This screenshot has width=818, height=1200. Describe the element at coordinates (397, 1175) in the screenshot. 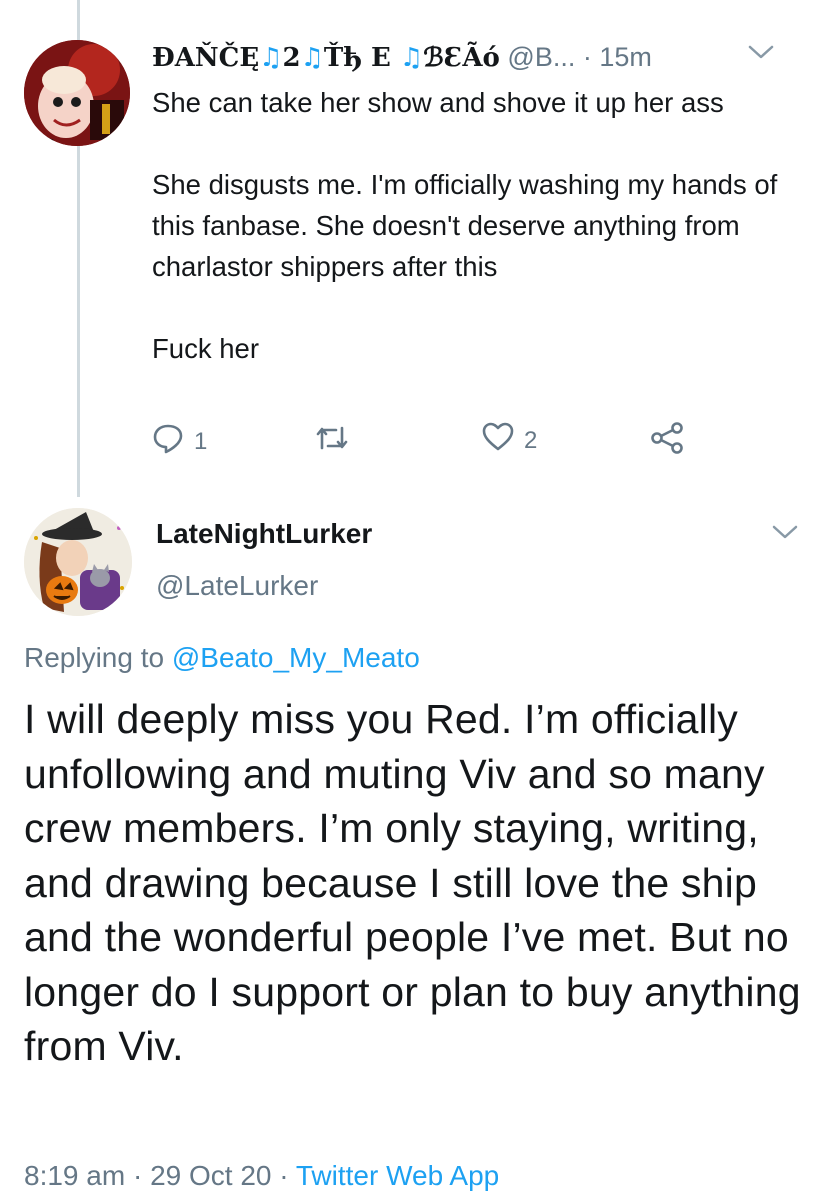

I see `source-link: Twitter Web App` at that location.